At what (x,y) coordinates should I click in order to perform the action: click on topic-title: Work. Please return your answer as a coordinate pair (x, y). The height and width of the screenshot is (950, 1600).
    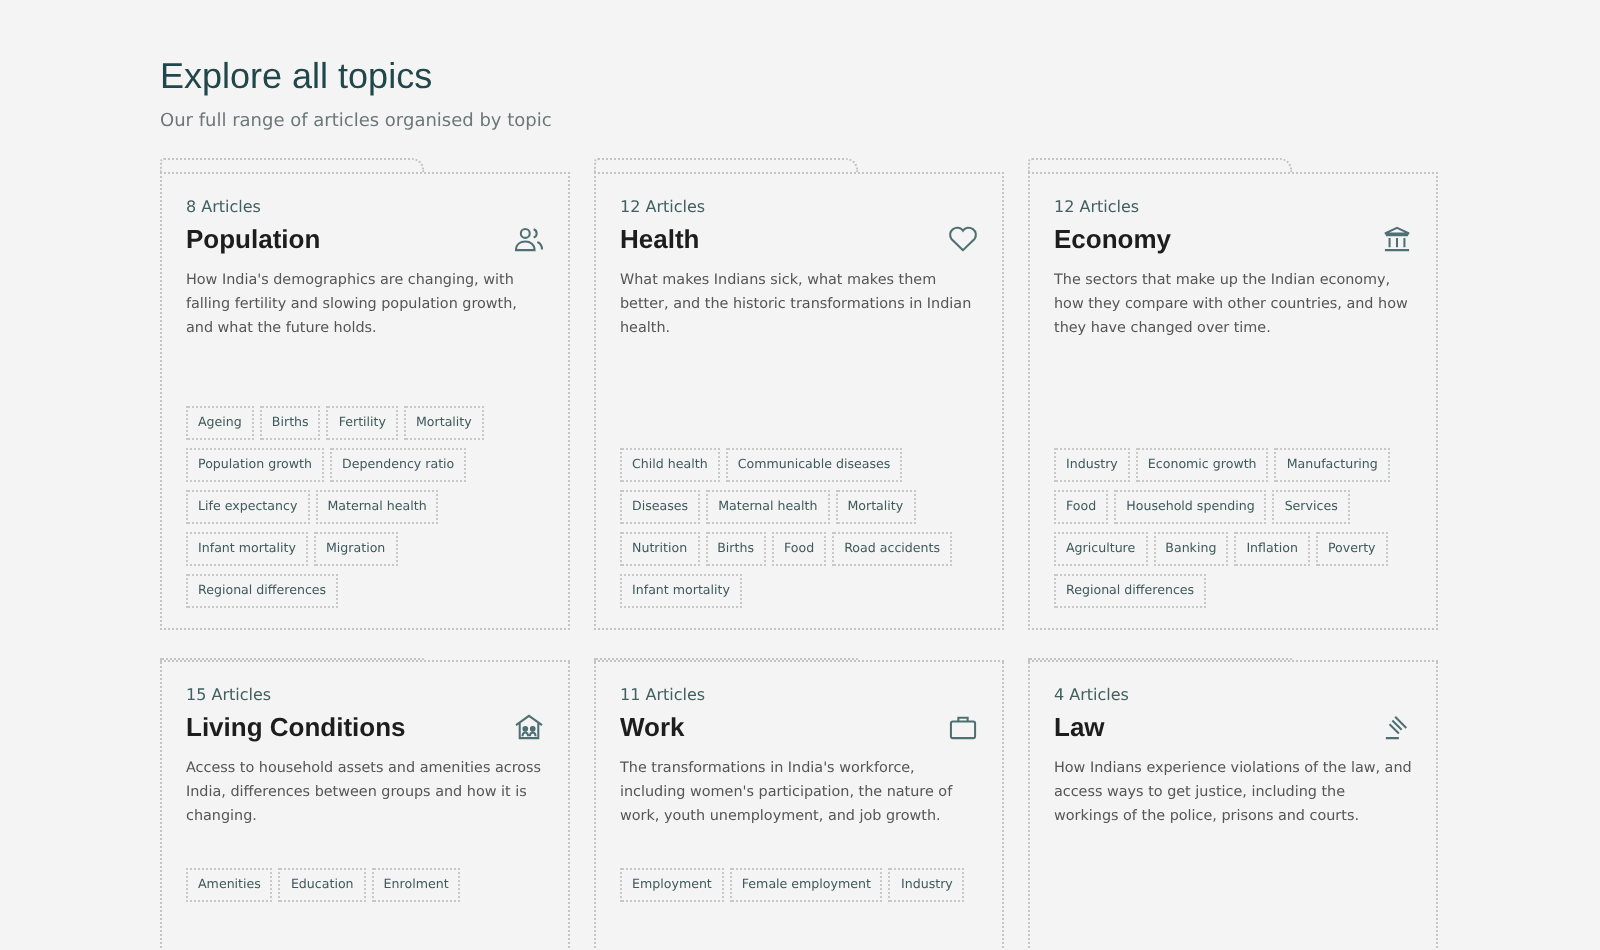
    Looking at the image, I should click on (652, 727).